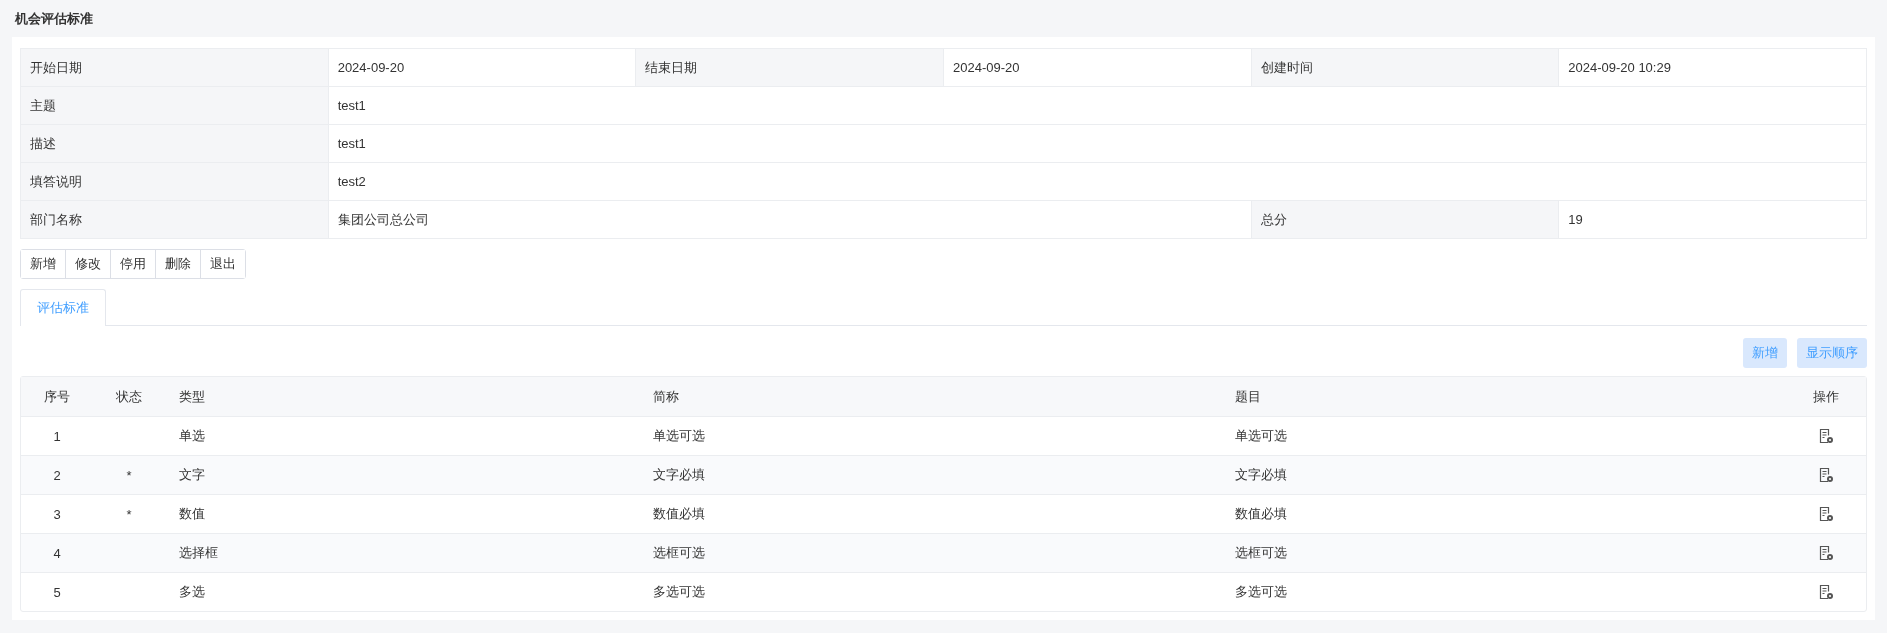  Describe the element at coordinates (1826, 396) in the screenshot. I see `column-header: 操作` at that location.